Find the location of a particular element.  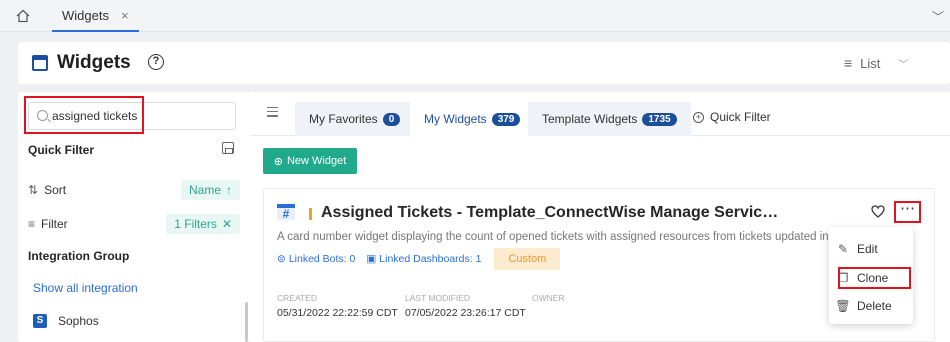

tab-my-widgets: My Widgets 379 is located at coordinates (472, 119).